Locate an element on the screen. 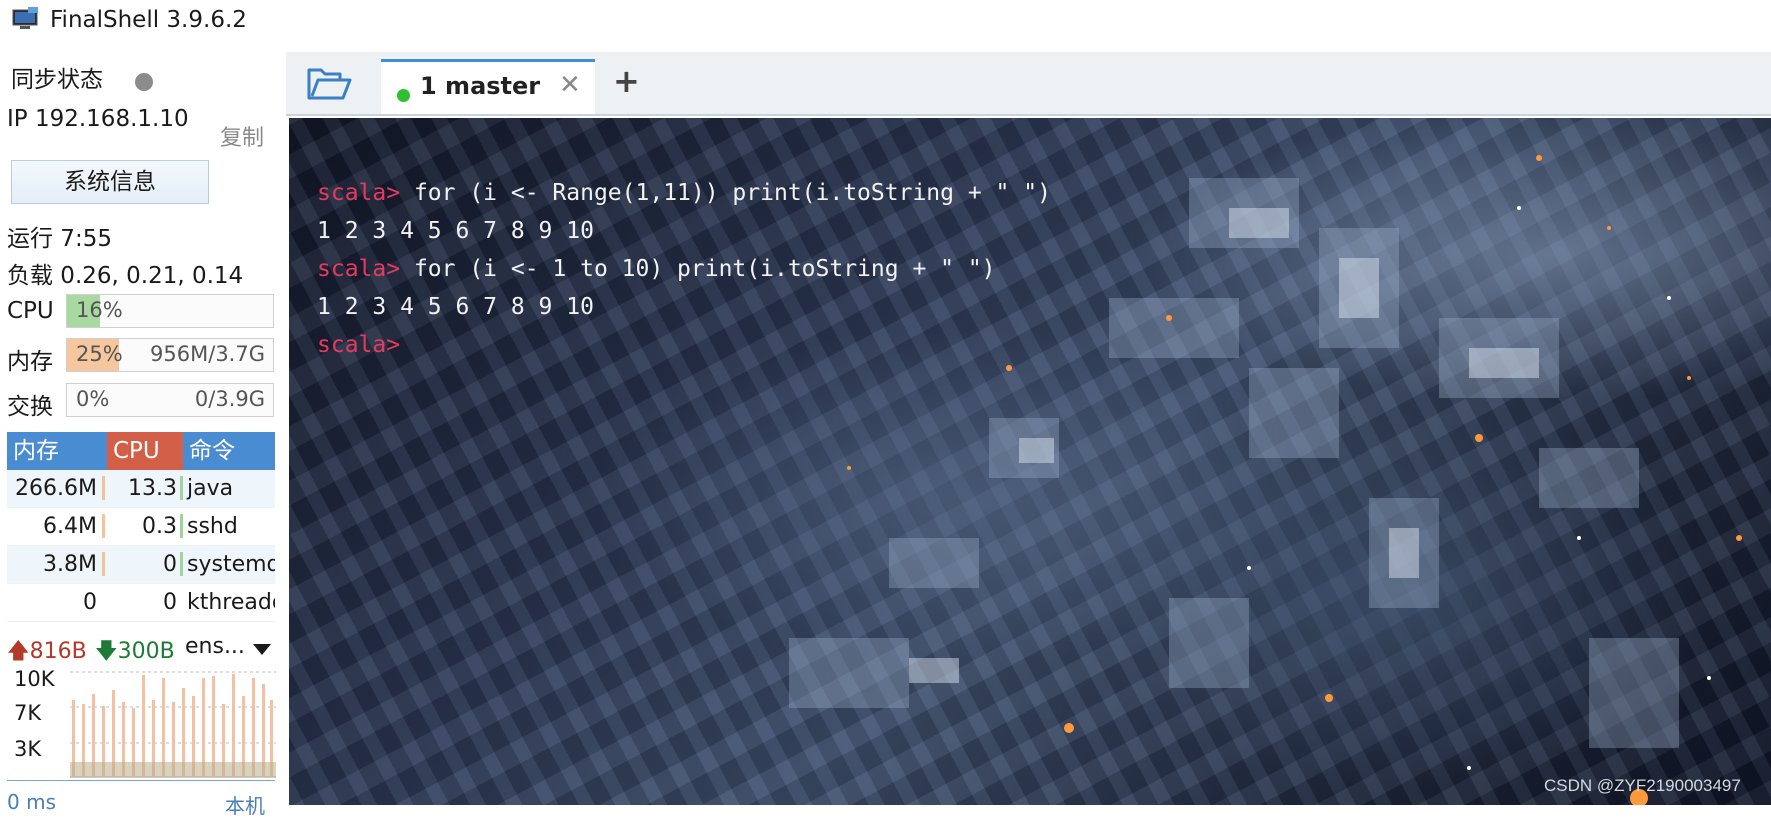 The image size is (1771, 819). sidebar-divider is located at coordinates (141, 780).